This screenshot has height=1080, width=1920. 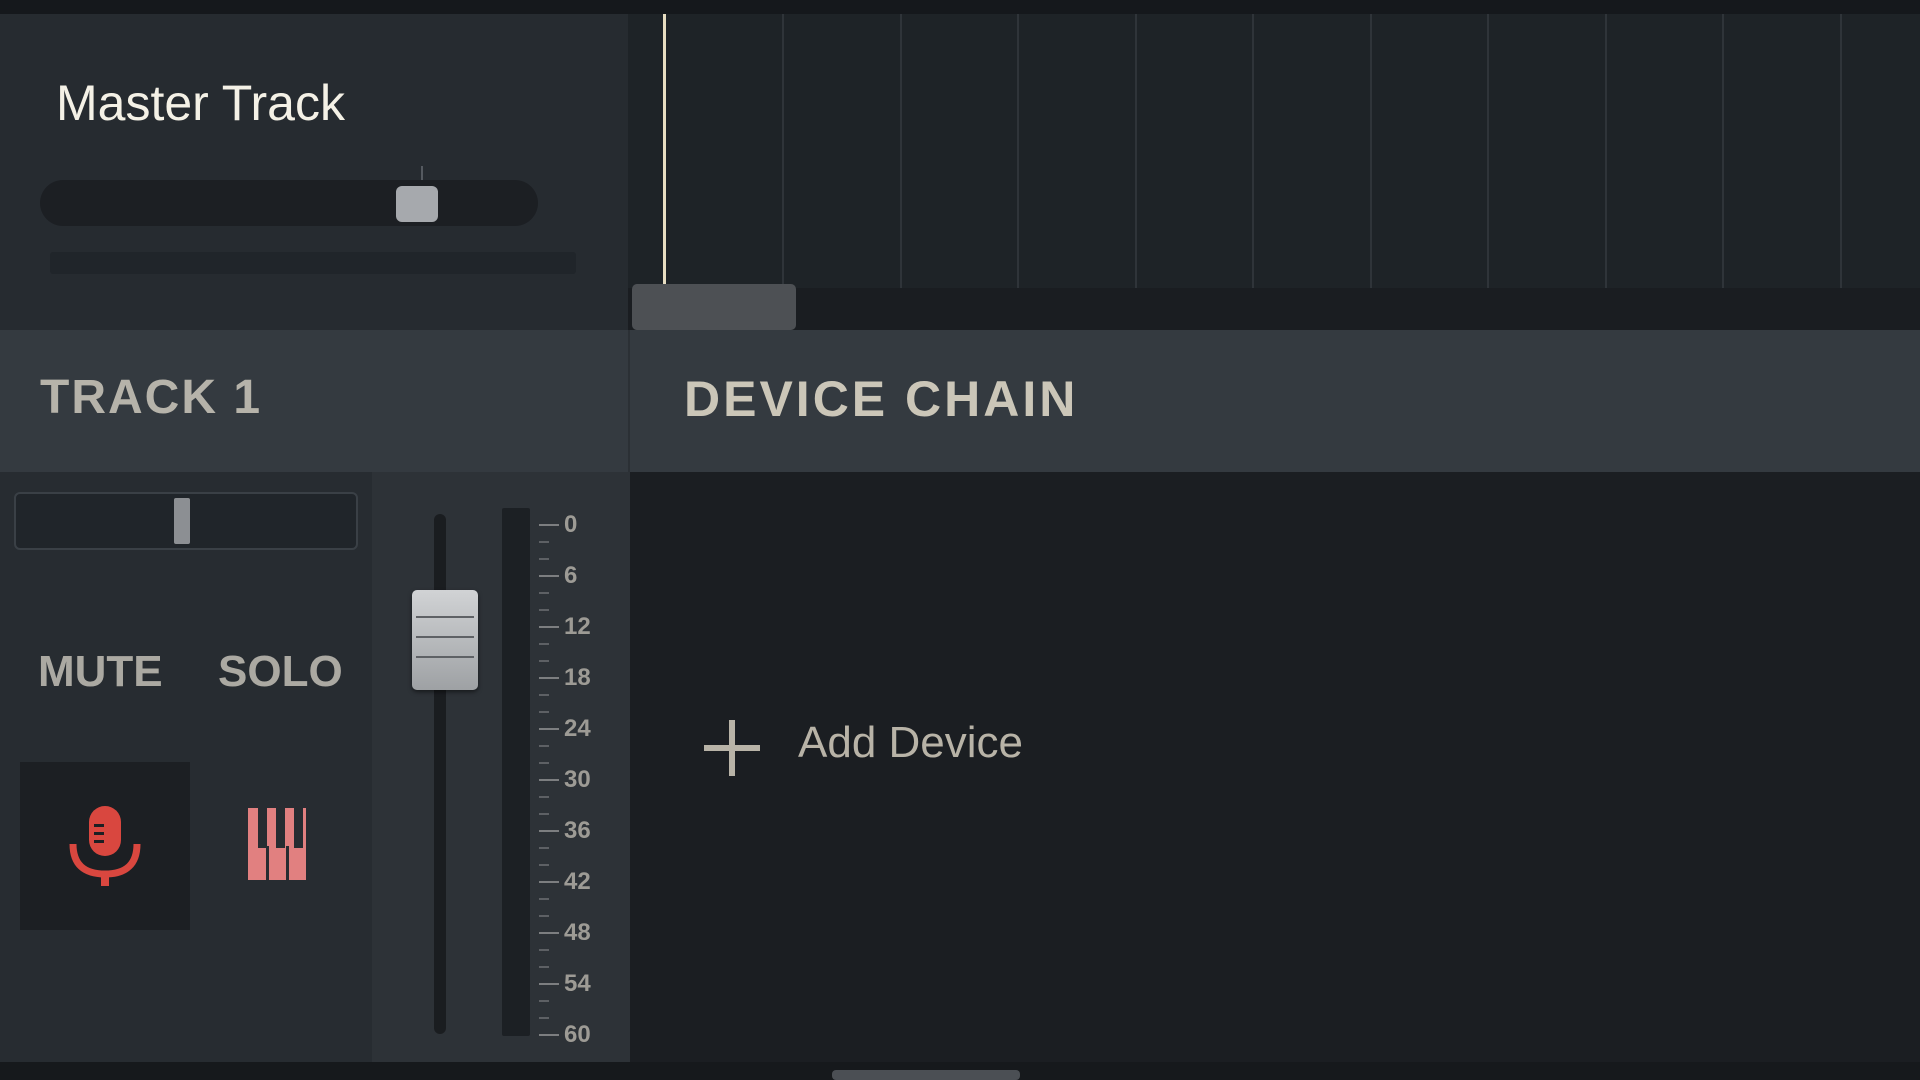 I want to click on horizontal-scrollbar, so click(x=960, y=1071).